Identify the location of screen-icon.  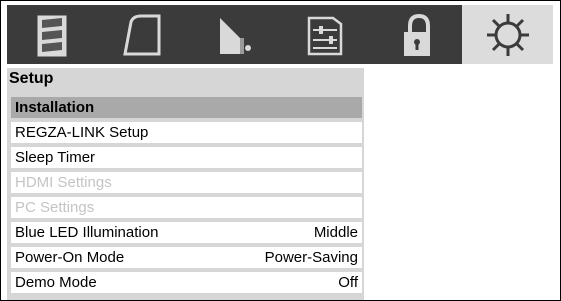
(142, 34).